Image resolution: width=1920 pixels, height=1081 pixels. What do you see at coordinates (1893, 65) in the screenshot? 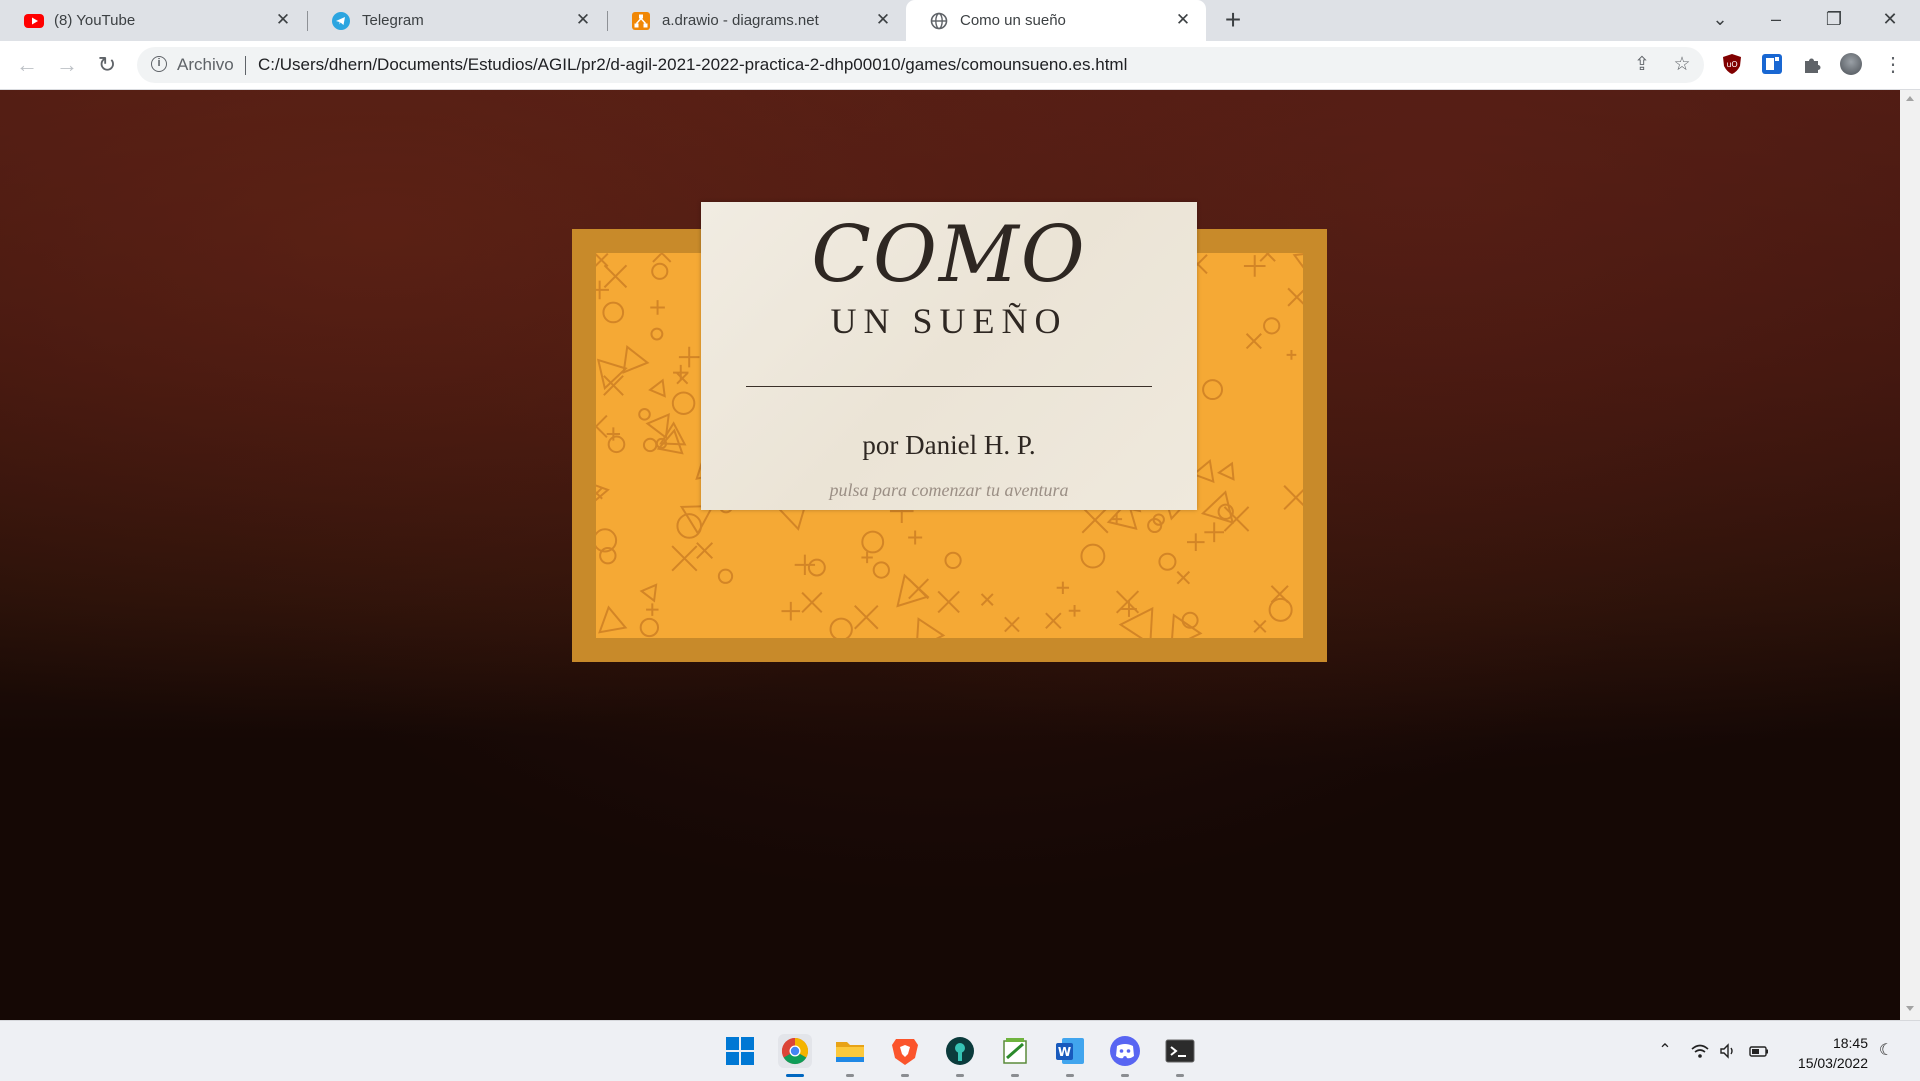
I see `menu-kebab-icon: ⋮` at bounding box center [1893, 65].